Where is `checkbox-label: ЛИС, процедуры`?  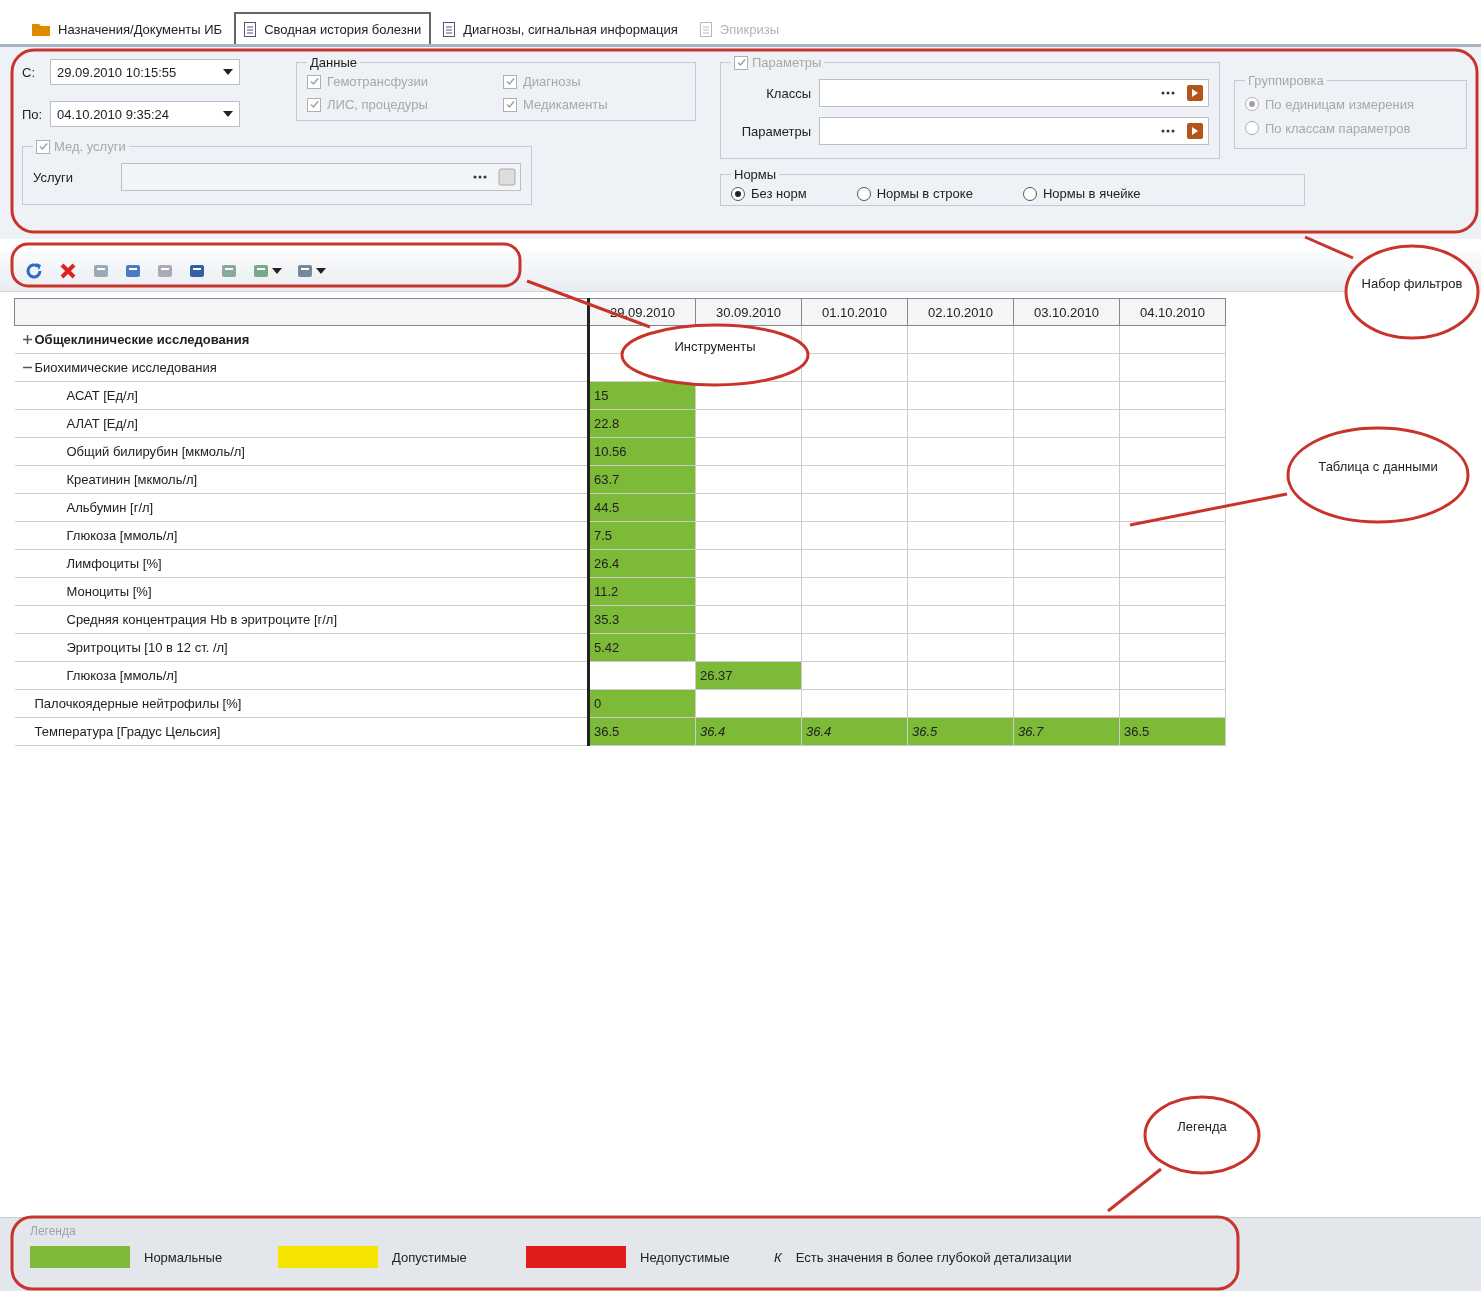
checkbox-label: ЛИС, процедуры is located at coordinates (377, 104).